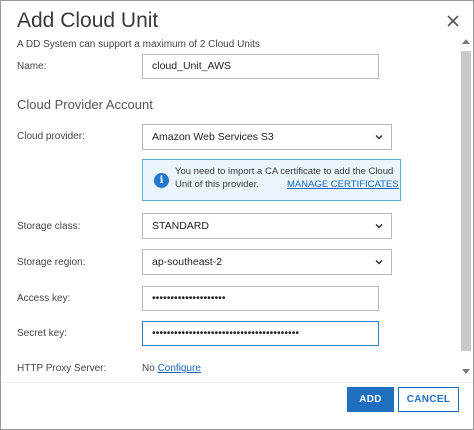 The image size is (474, 430). I want to click on storage-region-select: ap-southeast-2, so click(267, 262).